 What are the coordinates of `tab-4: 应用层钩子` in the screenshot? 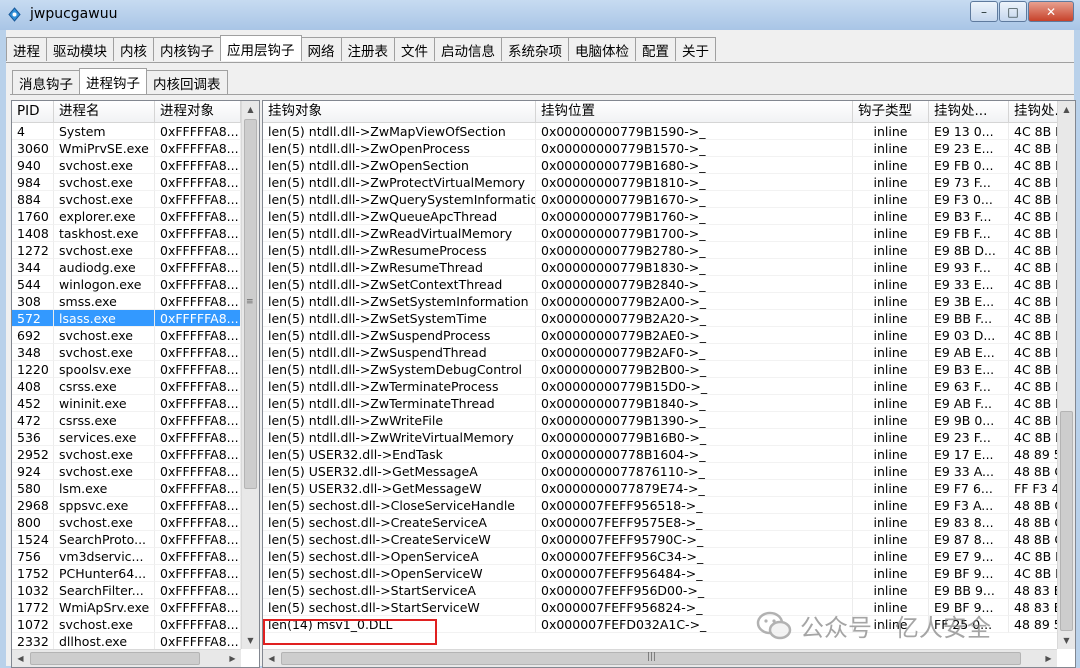 It's located at (261, 48).